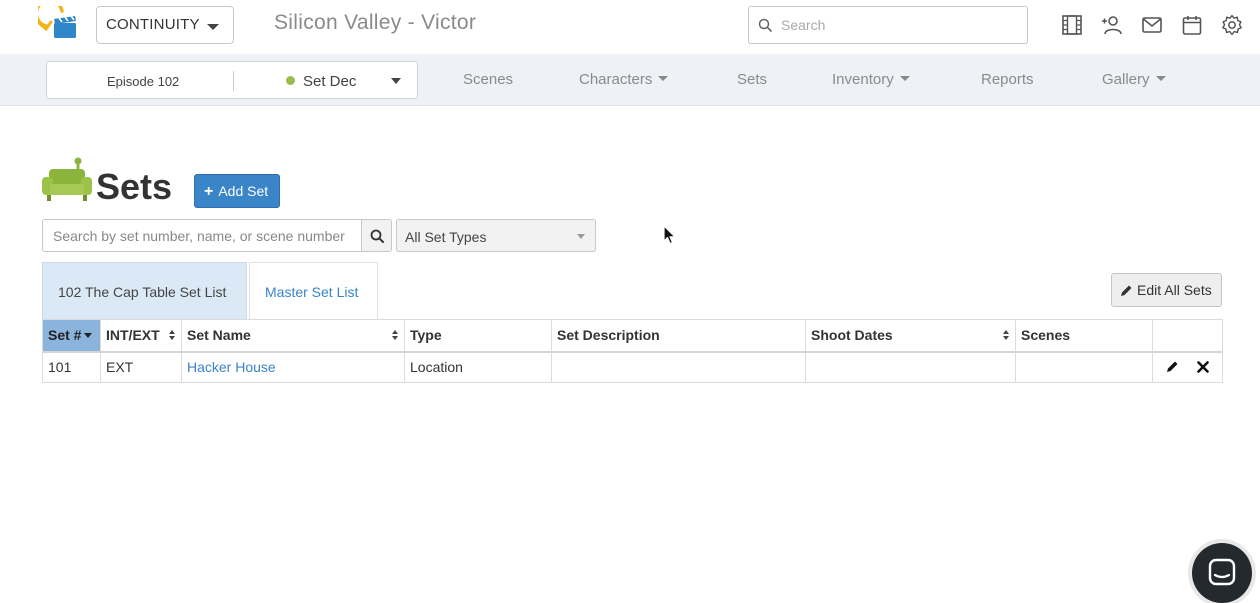 This screenshot has width=1260, height=603. Describe the element at coordinates (141, 367) in the screenshot. I see `cell-int-ext: EXT` at that location.